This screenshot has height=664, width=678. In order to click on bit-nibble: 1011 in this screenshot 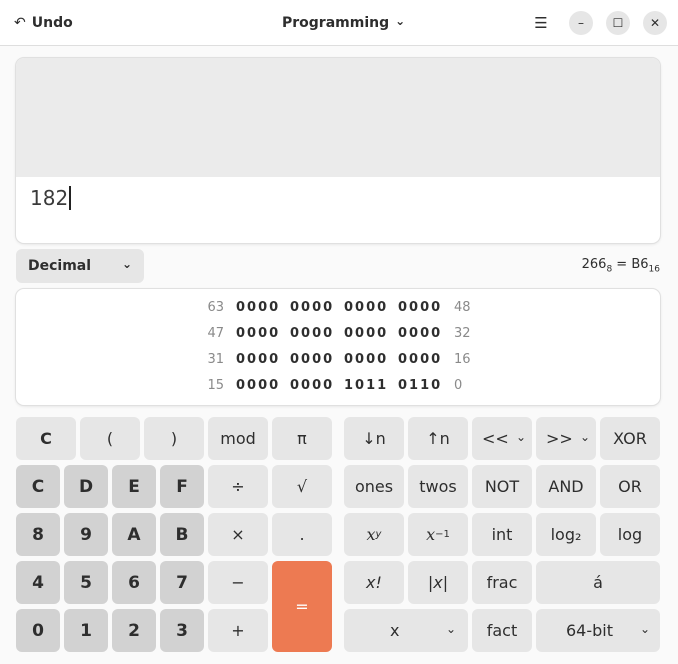, I will do `click(366, 385)`.